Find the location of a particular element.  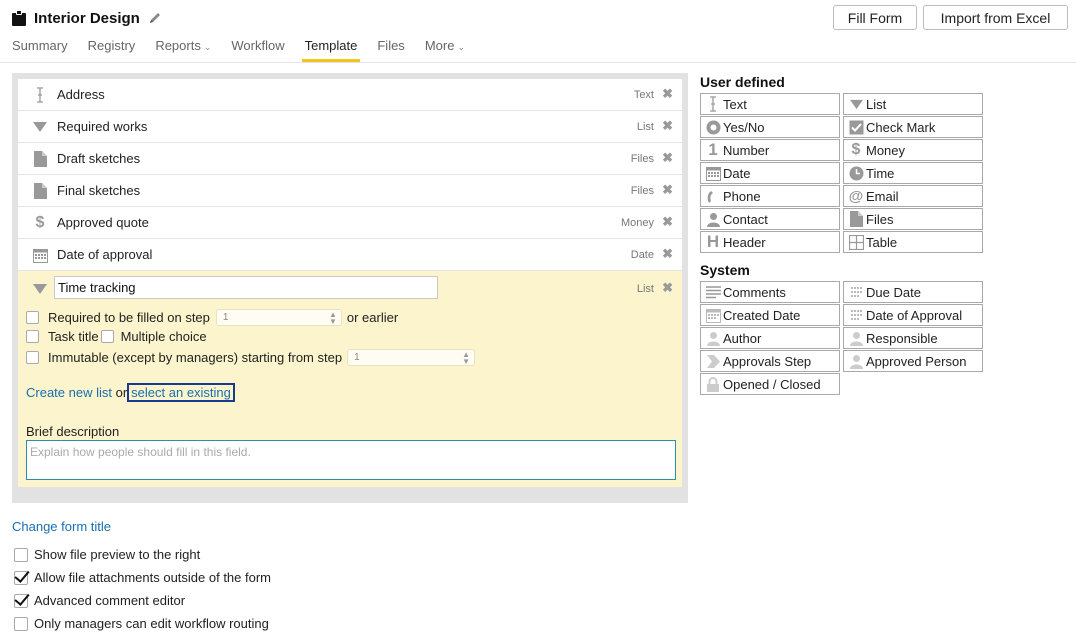

pencil-icon is located at coordinates (155, 18).